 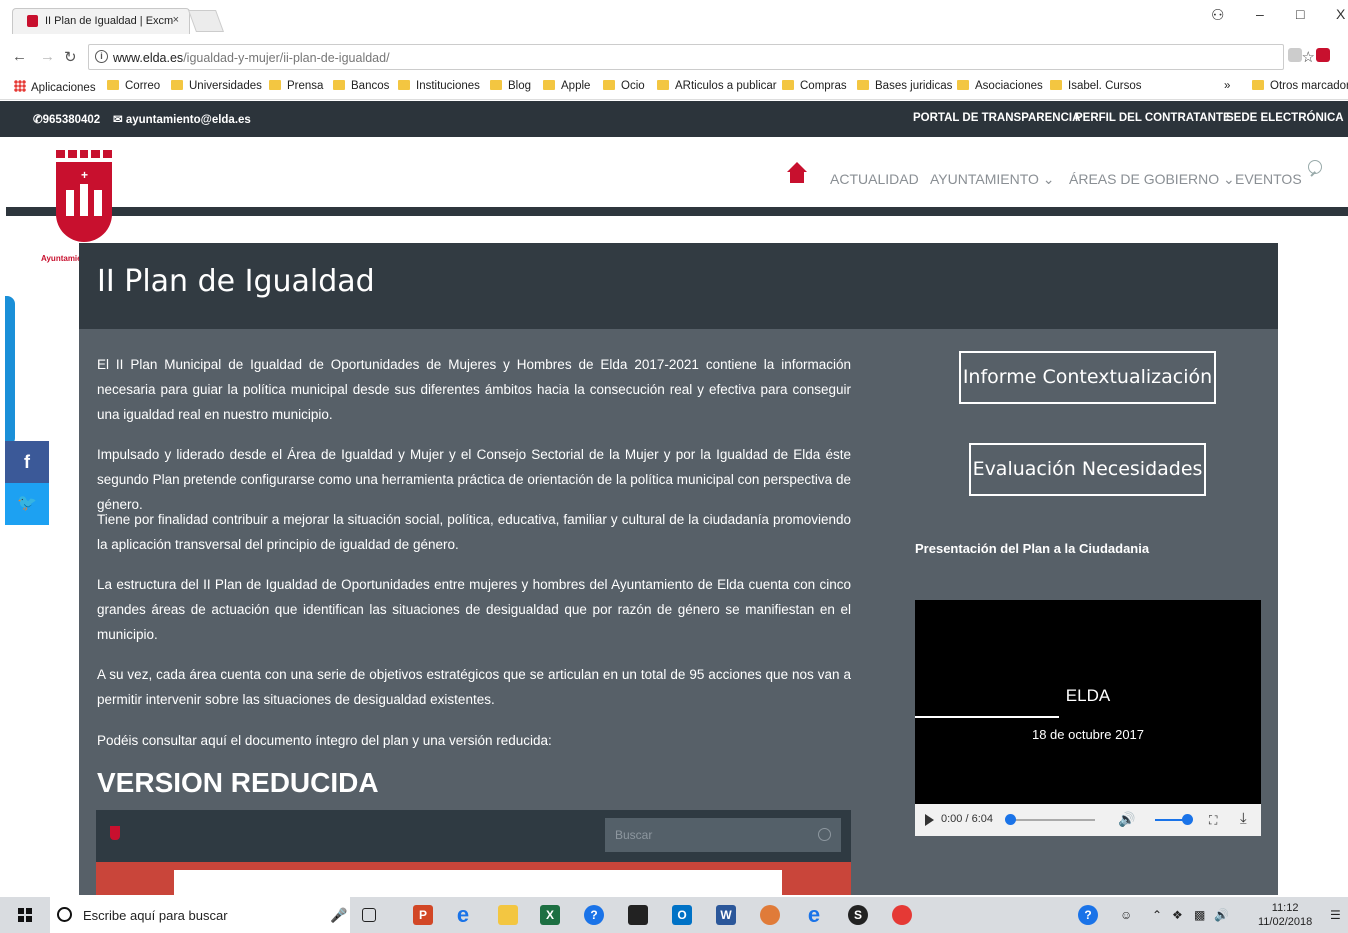 I want to click on browser-tabstrip: II Plan de Igualdad | Excm × ⚇ – □ X, so click(x=674, y=20).